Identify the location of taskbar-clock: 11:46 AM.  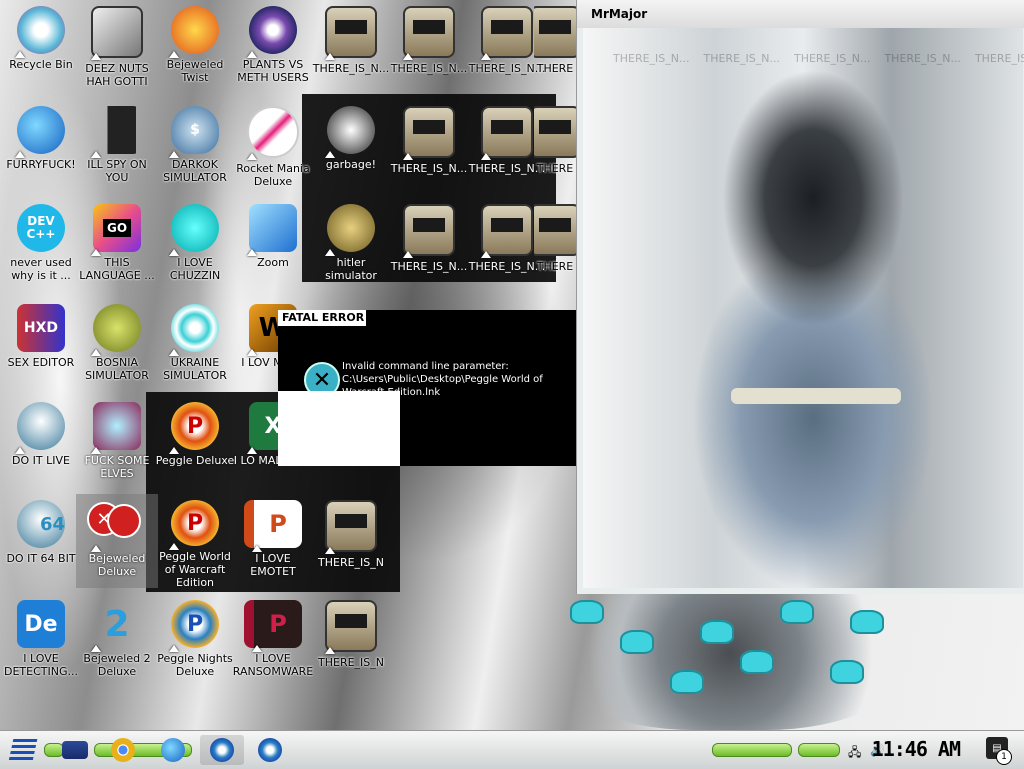
(916, 749).